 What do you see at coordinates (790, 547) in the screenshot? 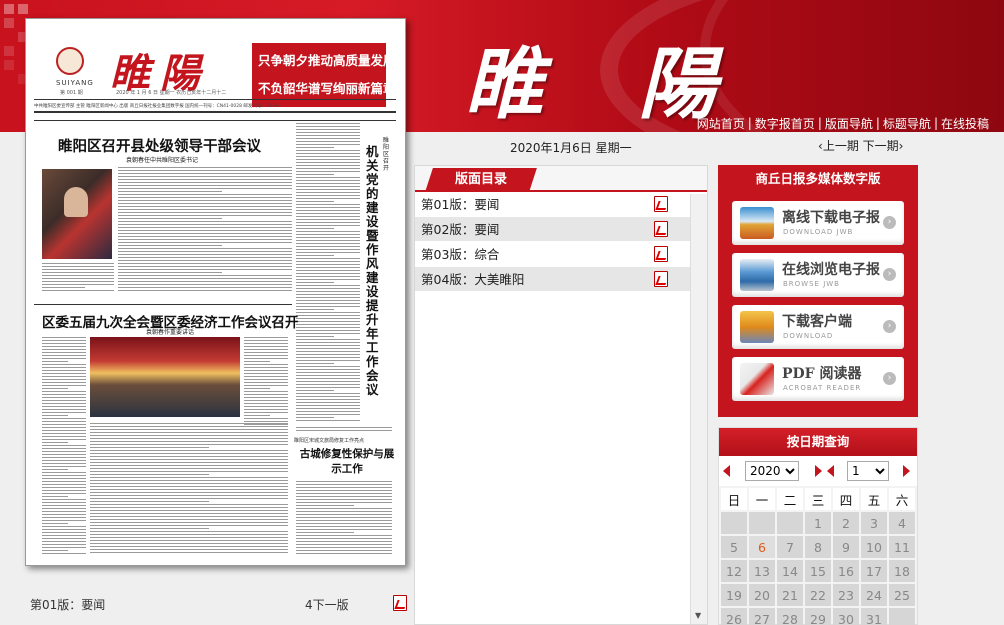
I see `calendar-day: 7` at bounding box center [790, 547].